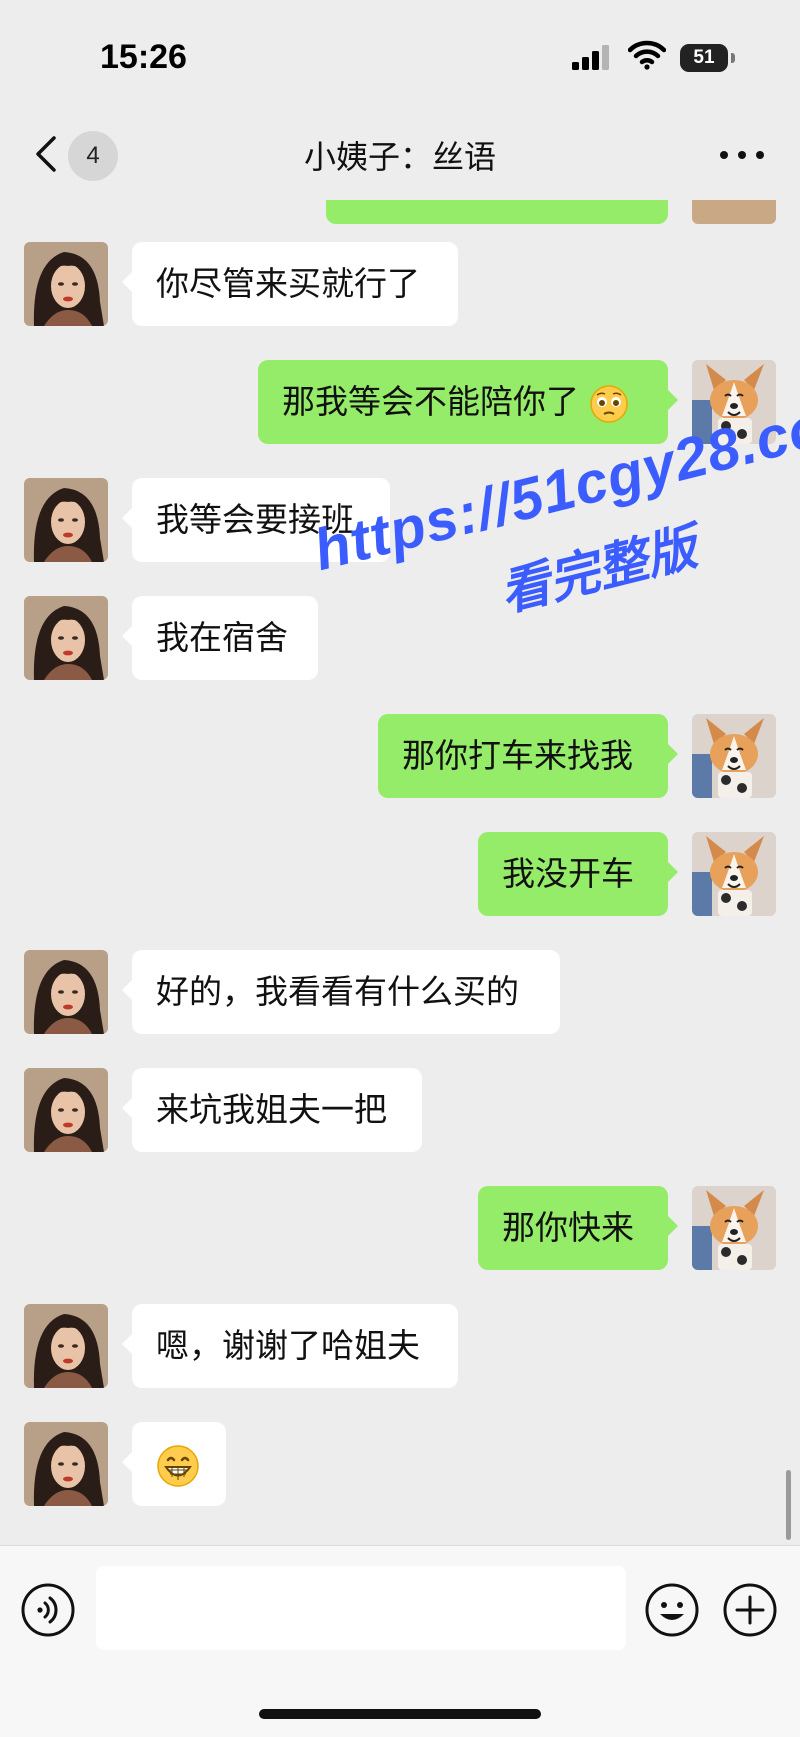 This screenshot has height=1737, width=800. I want to click on message-text: 我在宿舍, so click(222, 637).